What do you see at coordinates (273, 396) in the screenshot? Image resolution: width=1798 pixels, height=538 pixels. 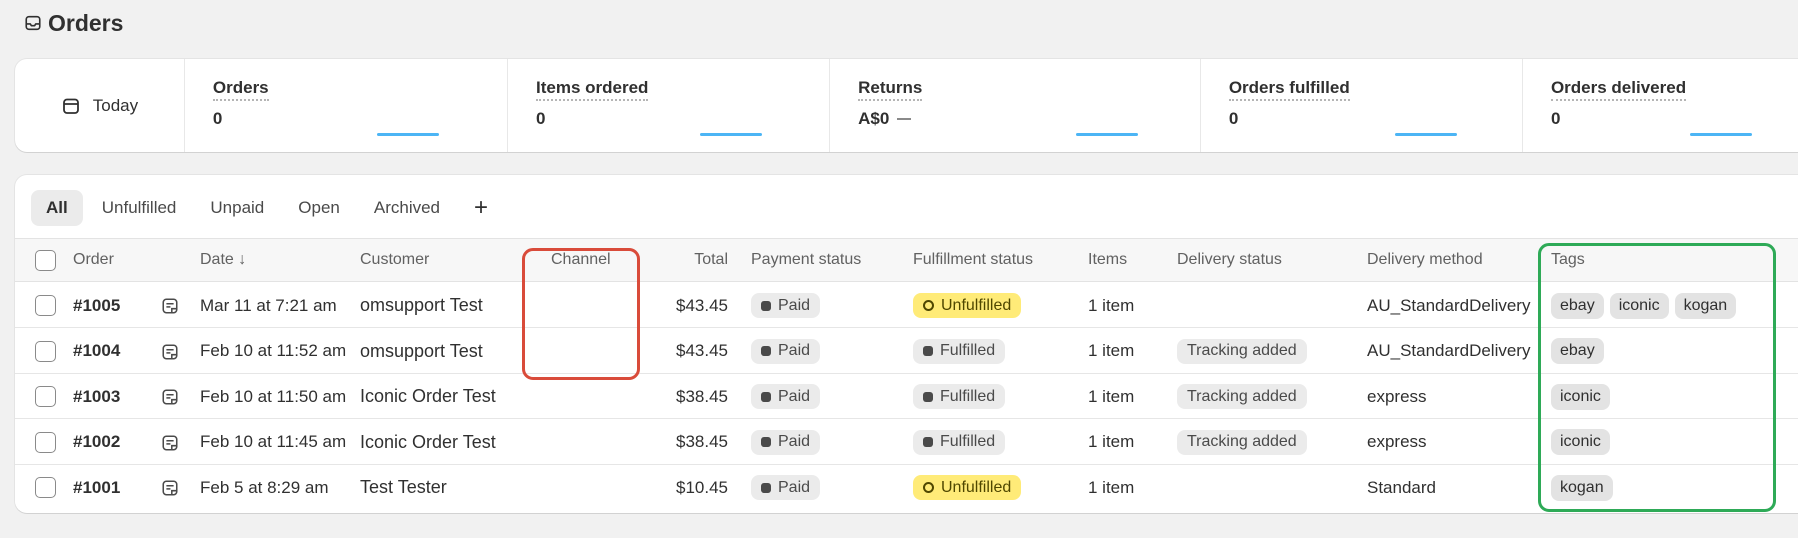 I see `order-date: Feb 10 at 11:50 am` at bounding box center [273, 396].